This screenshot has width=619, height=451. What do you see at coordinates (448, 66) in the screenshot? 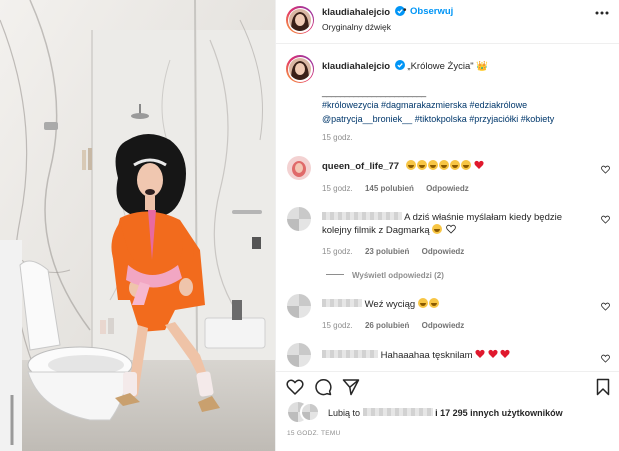
I see `caption-text: „Królowe Życia" 👑` at bounding box center [448, 66].